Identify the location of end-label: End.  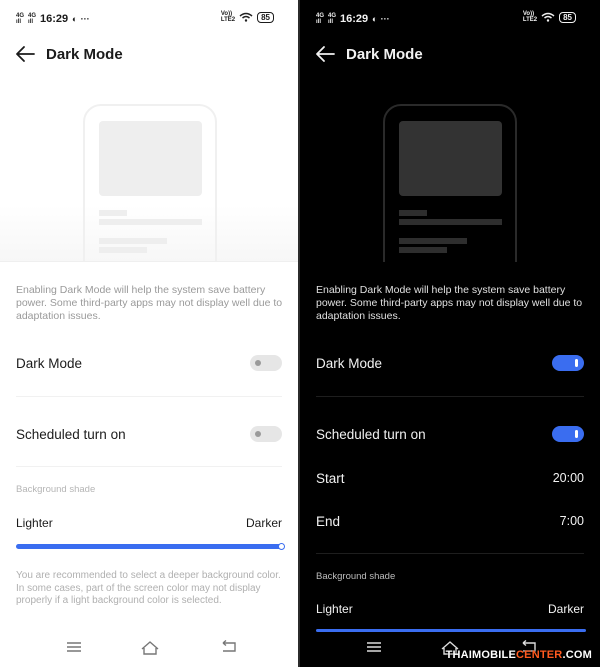
(328, 521).